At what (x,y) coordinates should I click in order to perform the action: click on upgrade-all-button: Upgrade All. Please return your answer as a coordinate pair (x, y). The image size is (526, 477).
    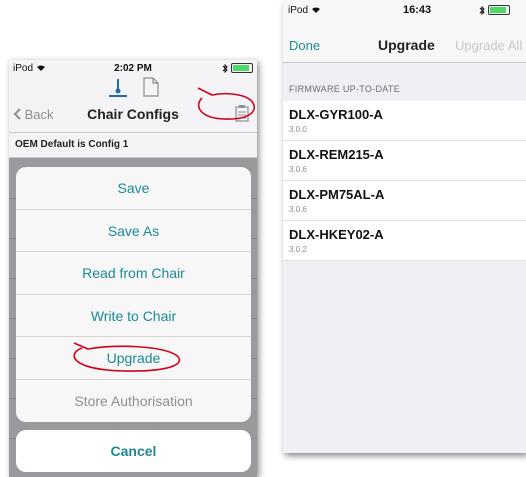
    Looking at the image, I should click on (488, 45).